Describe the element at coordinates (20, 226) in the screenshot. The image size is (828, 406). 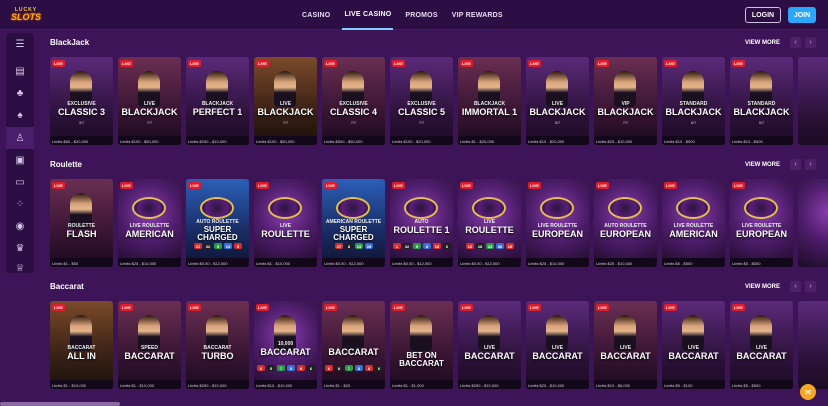
I see `jackpot-icon: ◉` at that location.